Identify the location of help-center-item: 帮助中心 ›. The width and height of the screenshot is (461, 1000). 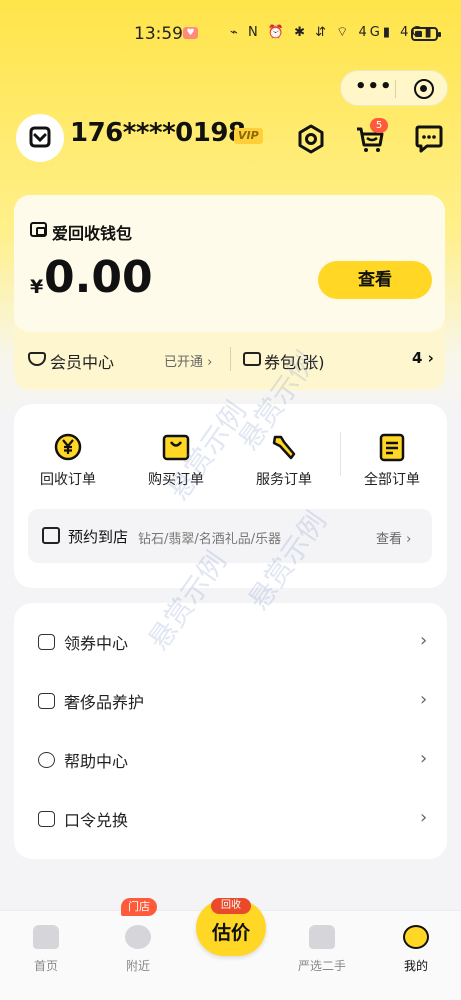
(230, 761).